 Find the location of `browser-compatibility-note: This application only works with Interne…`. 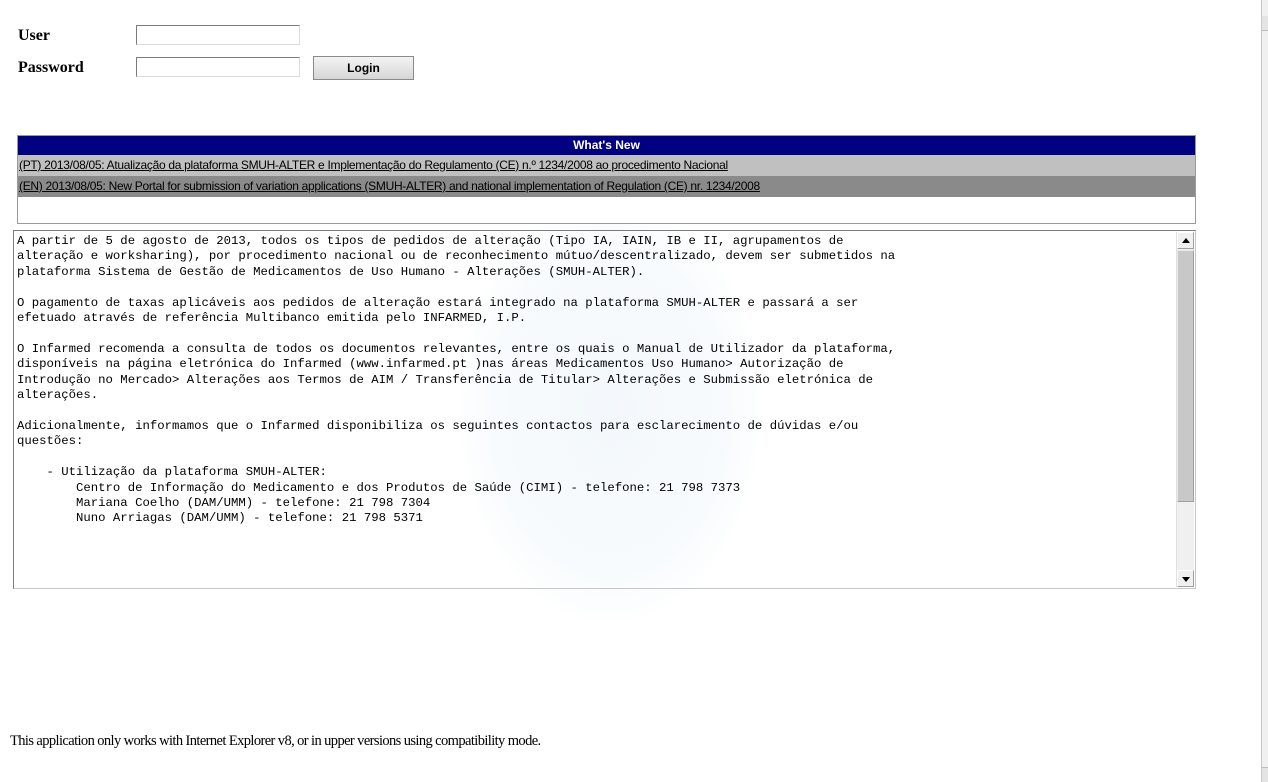

browser-compatibility-note: This application only works with Interne… is located at coordinates (275, 741).